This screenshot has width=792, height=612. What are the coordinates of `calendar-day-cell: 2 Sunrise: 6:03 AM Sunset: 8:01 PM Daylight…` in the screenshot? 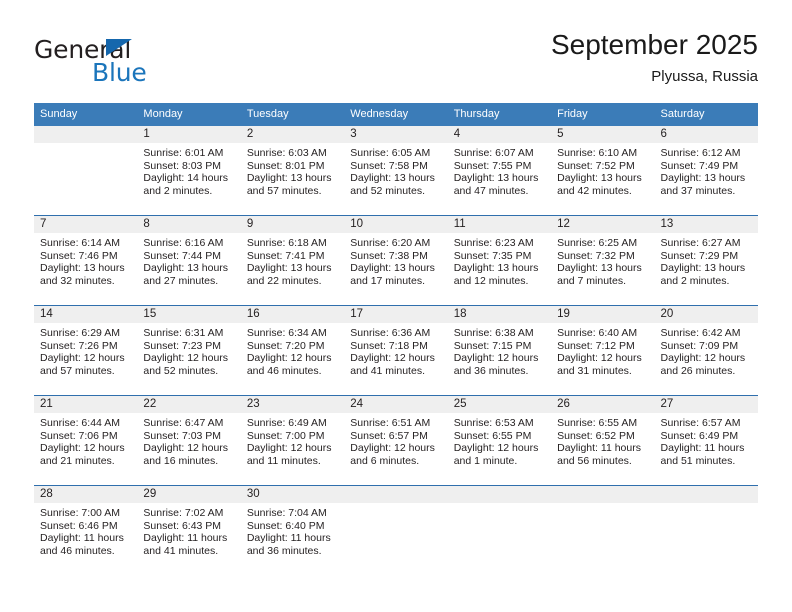 It's located at (292, 171).